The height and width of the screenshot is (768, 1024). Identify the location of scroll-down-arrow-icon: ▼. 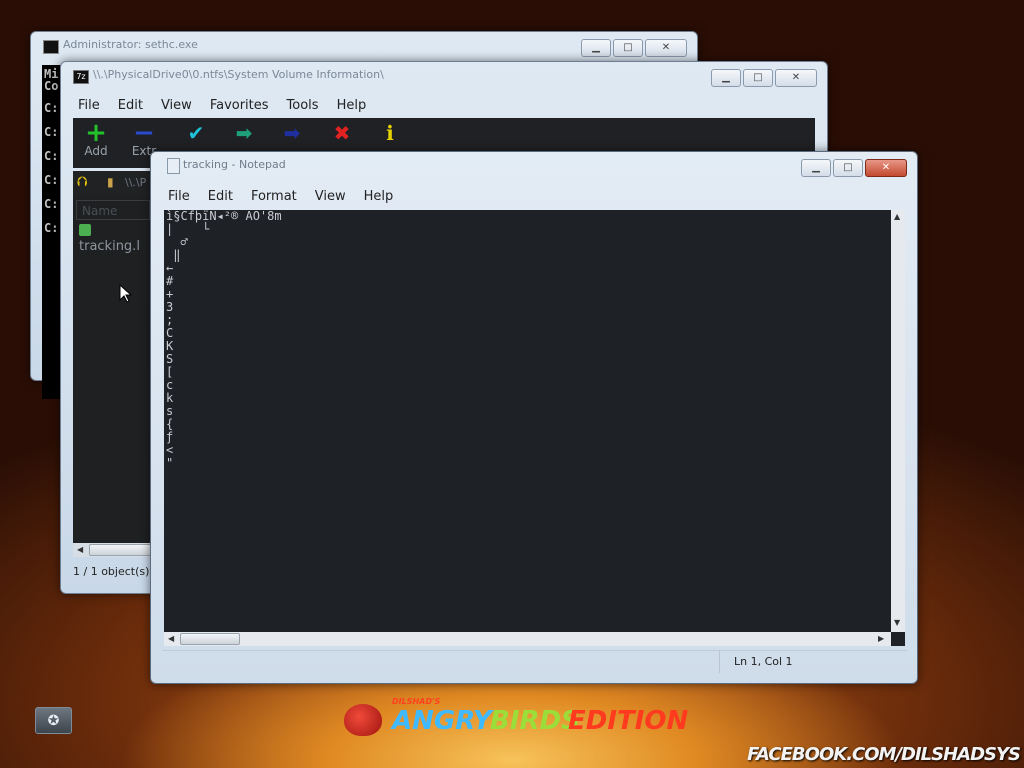
(897, 622).